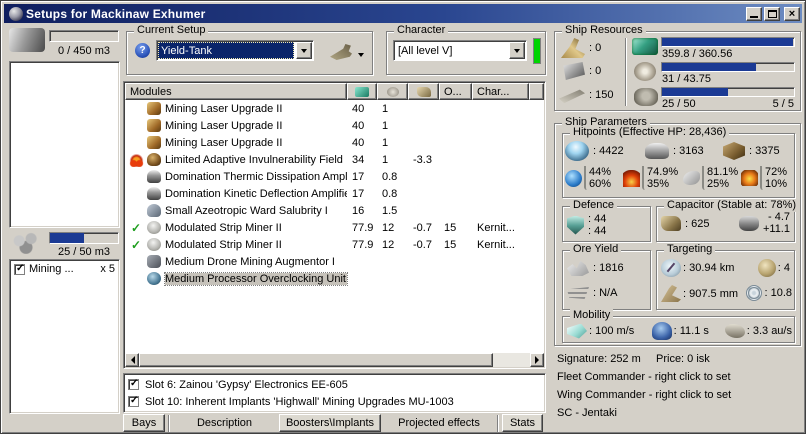 This screenshot has width=806, height=434. What do you see at coordinates (64, 144) in the screenshot?
I see `cargo-list` at bounding box center [64, 144].